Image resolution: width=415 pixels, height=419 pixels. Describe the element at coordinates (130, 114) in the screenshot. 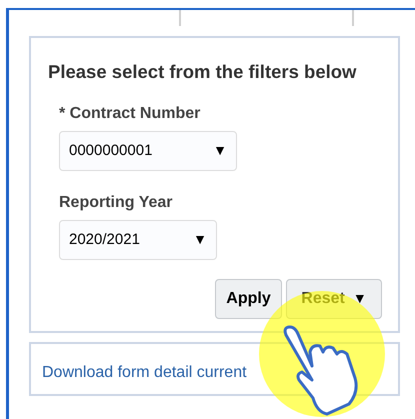

I see `field-label: * Contract Number` at that location.